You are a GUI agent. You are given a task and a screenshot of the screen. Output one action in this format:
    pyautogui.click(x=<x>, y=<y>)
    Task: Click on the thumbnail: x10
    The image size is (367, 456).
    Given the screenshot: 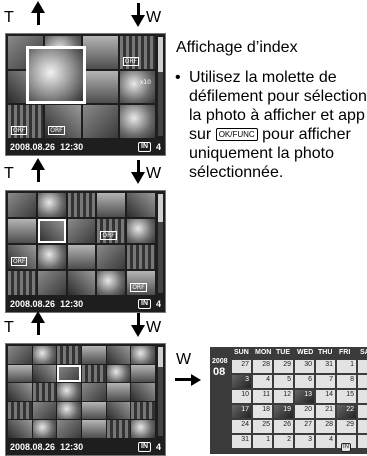 What is the action you would take?
    pyautogui.click(x=137, y=87)
    